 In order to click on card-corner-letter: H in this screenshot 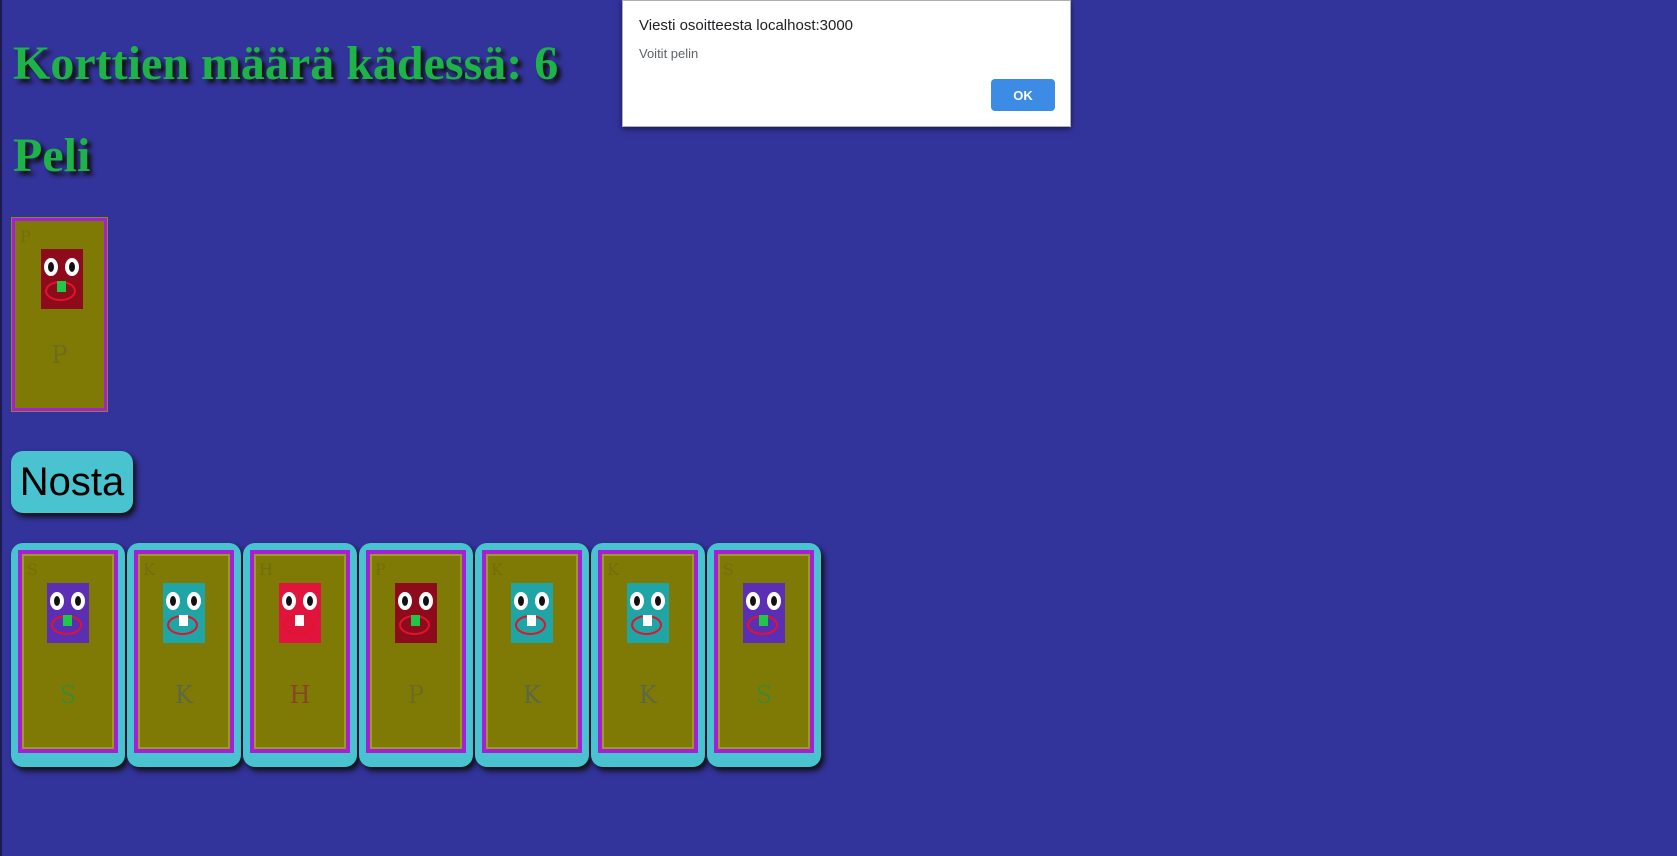, I will do `click(266, 569)`.